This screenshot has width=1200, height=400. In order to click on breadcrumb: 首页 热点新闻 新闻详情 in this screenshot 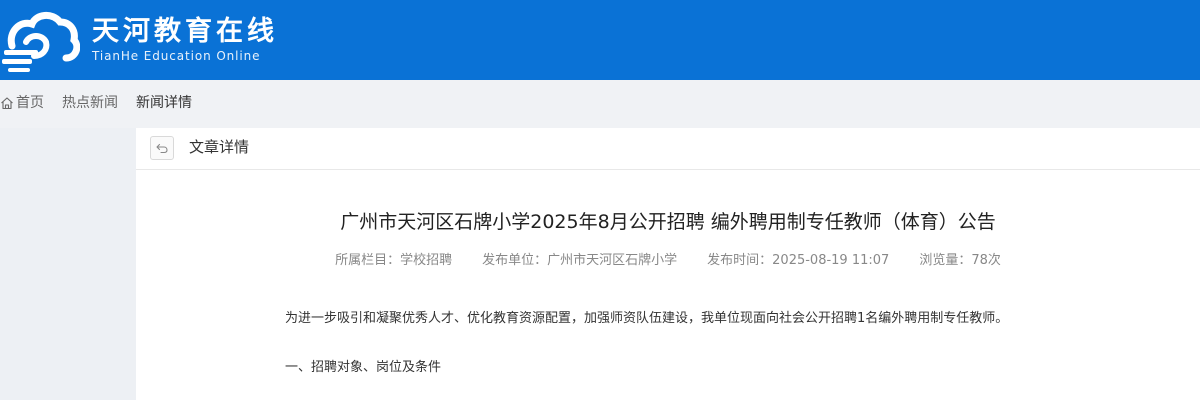, I will do `click(600, 104)`.